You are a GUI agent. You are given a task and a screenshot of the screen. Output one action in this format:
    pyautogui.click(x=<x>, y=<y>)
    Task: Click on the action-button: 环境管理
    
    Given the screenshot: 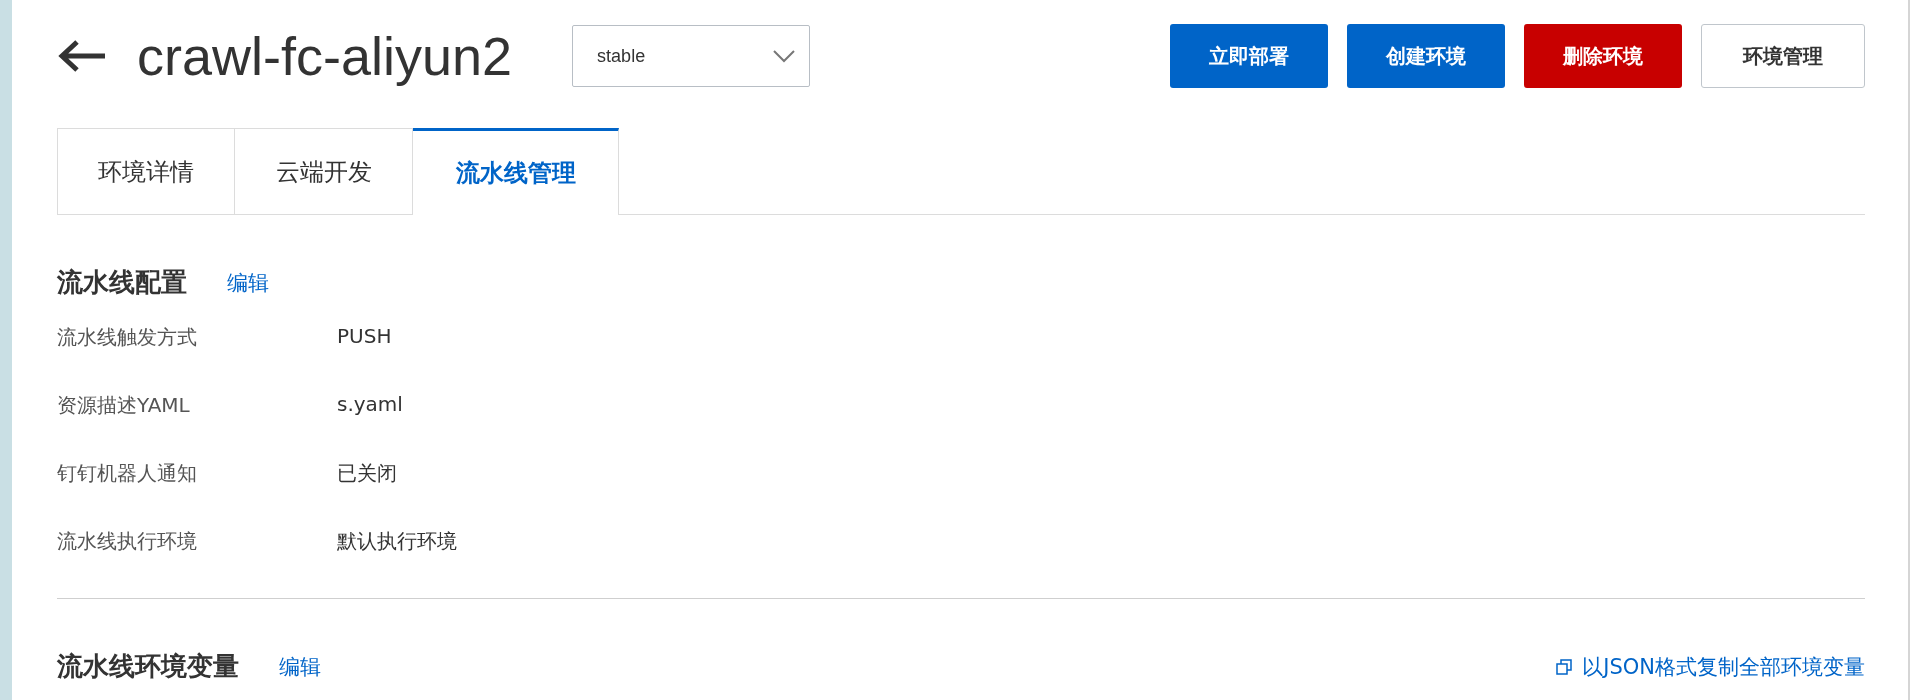 What is the action you would take?
    pyautogui.click(x=1783, y=56)
    